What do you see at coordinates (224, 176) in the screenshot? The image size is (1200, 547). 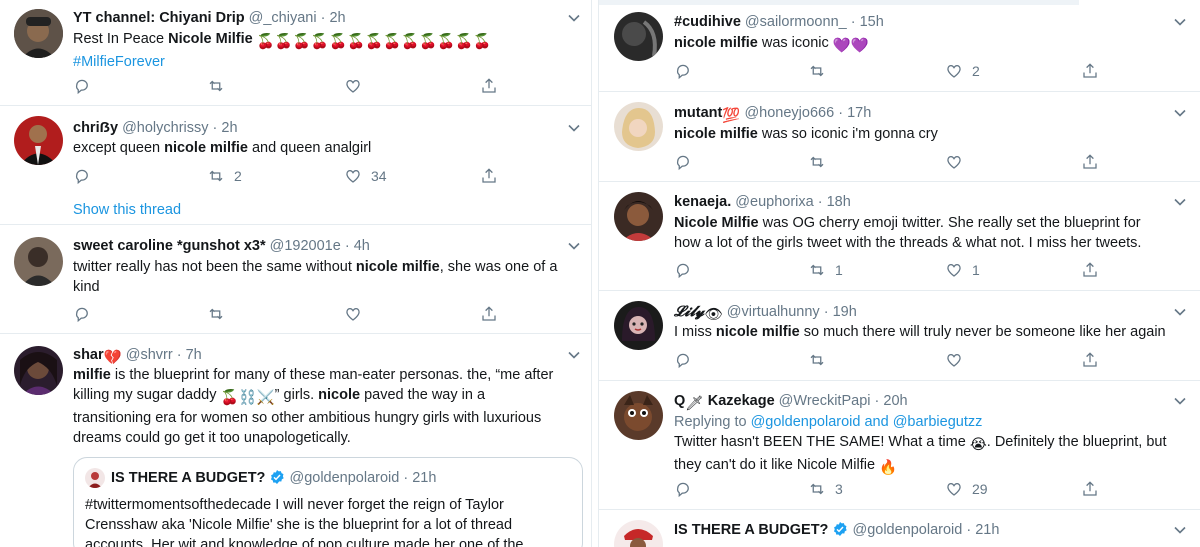 I see `retweet-button: 2` at bounding box center [224, 176].